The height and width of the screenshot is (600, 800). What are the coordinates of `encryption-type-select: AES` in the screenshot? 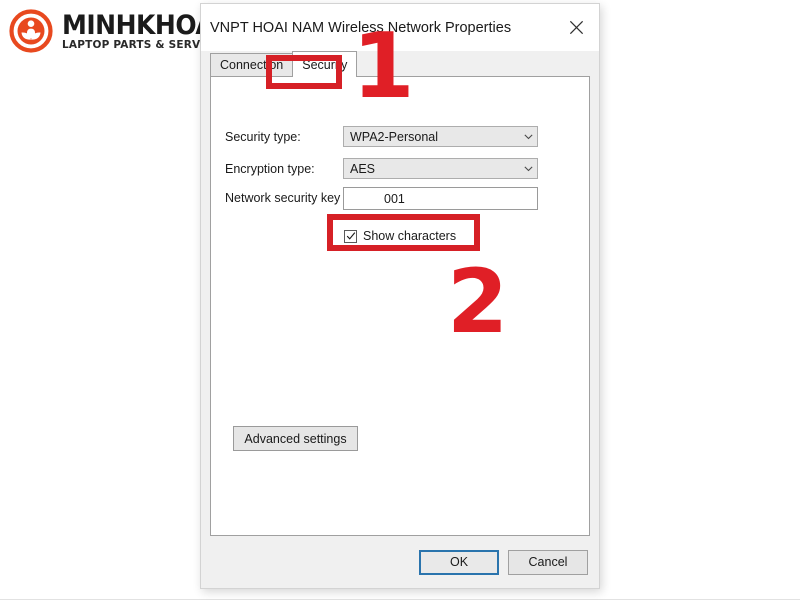 It's located at (440, 168).